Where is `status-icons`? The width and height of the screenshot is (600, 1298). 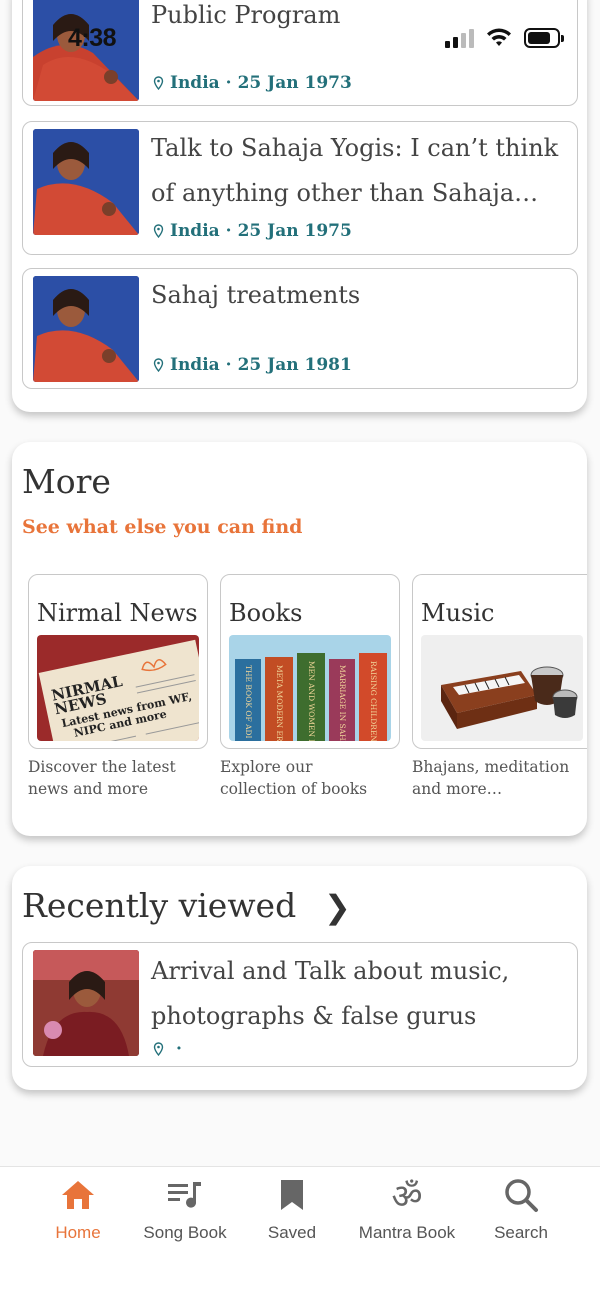 status-icons is located at coordinates (504, 38).